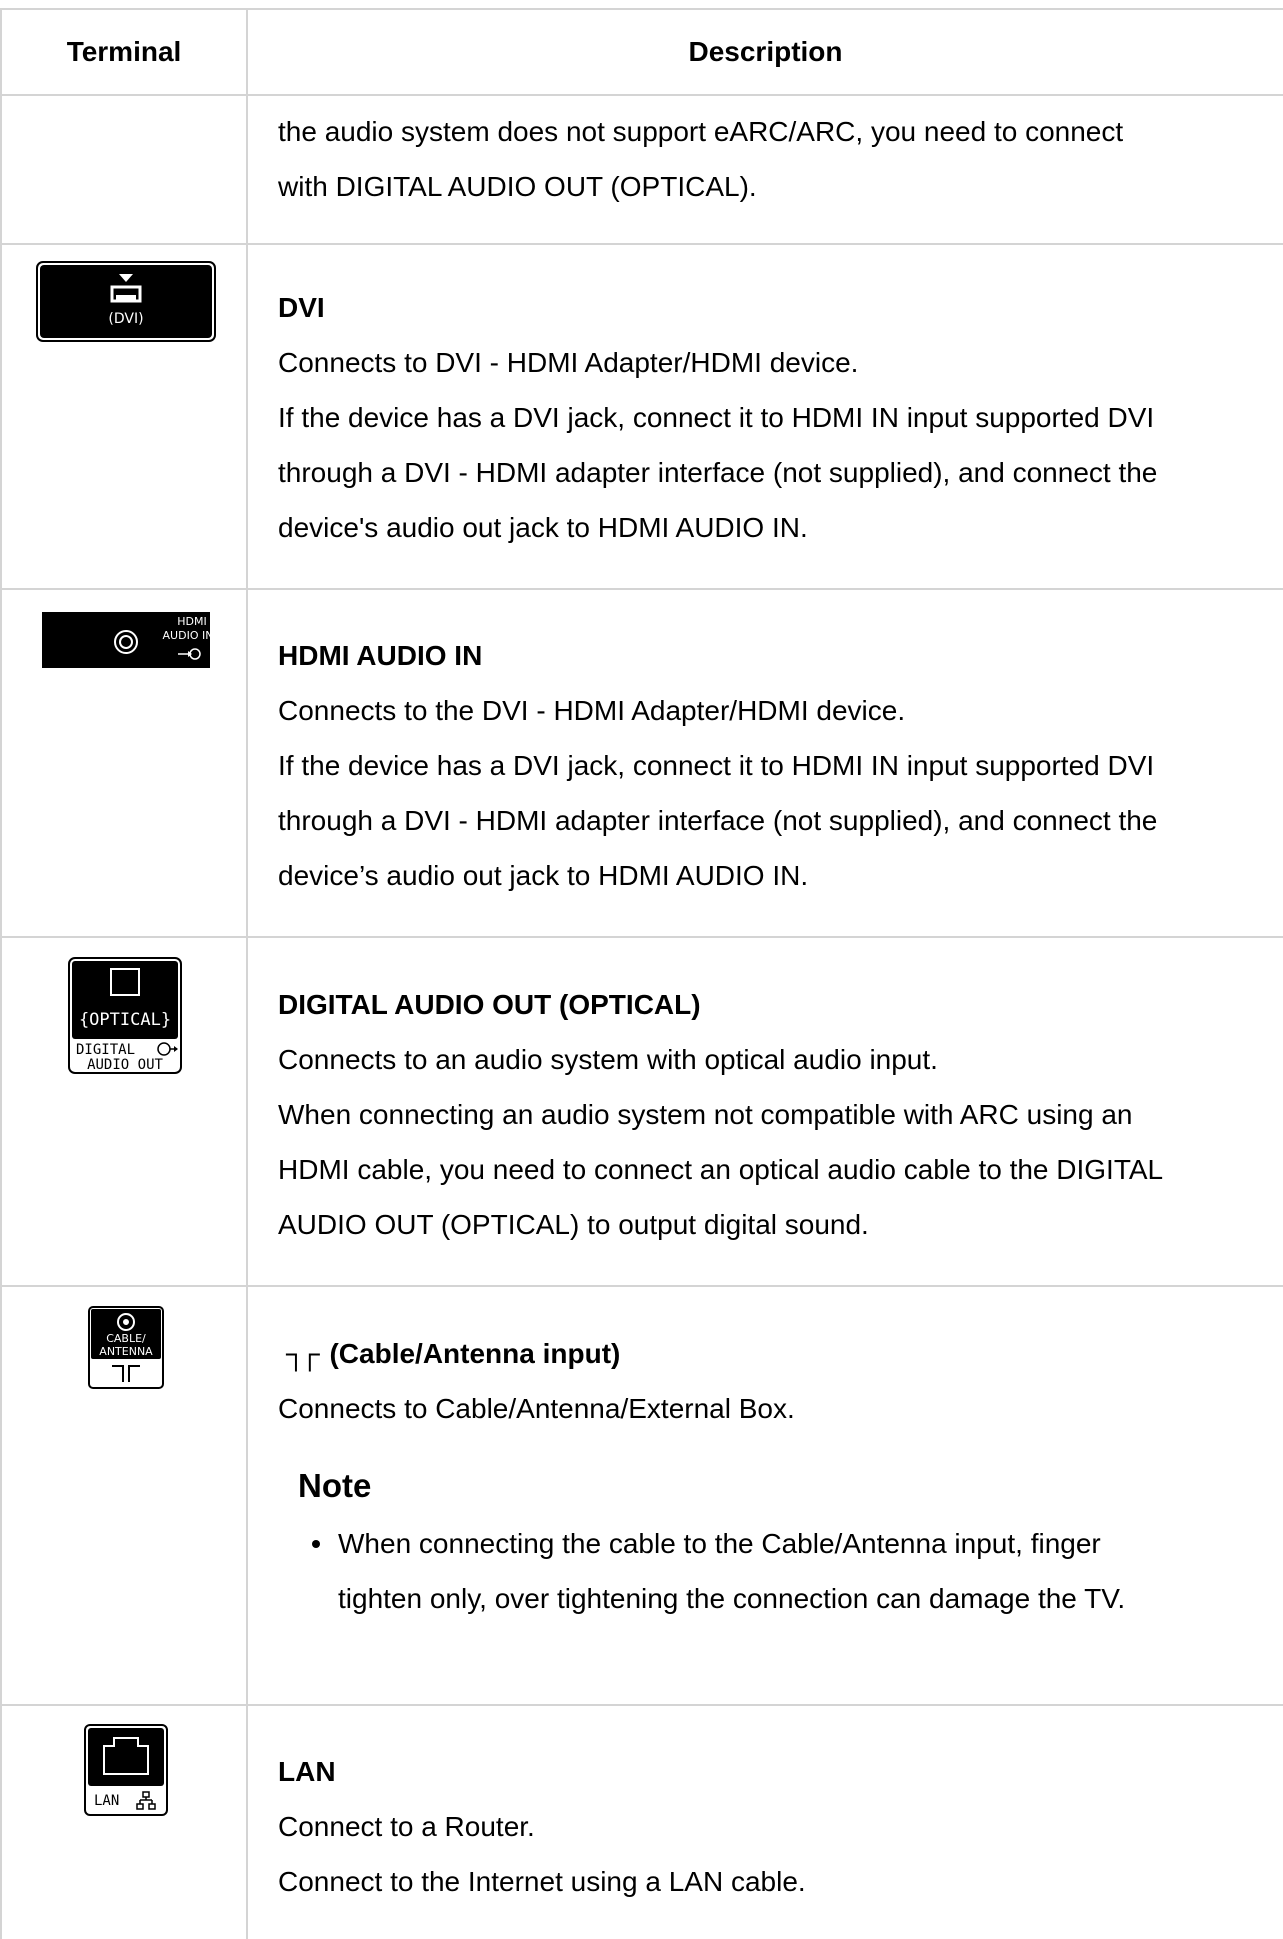  I want to click on optical-audio-out-port-icon: {OPTICAL} DIGITAL AUDIO OUT, so click(125, 1015).